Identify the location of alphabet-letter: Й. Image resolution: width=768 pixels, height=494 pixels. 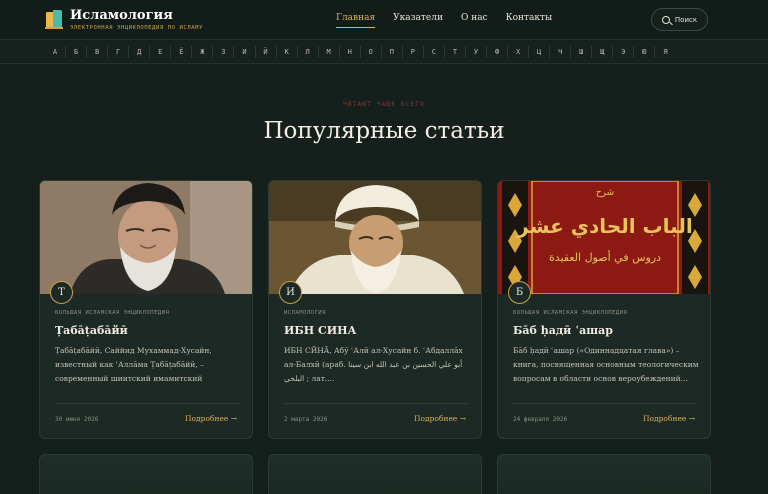
(266, 52).